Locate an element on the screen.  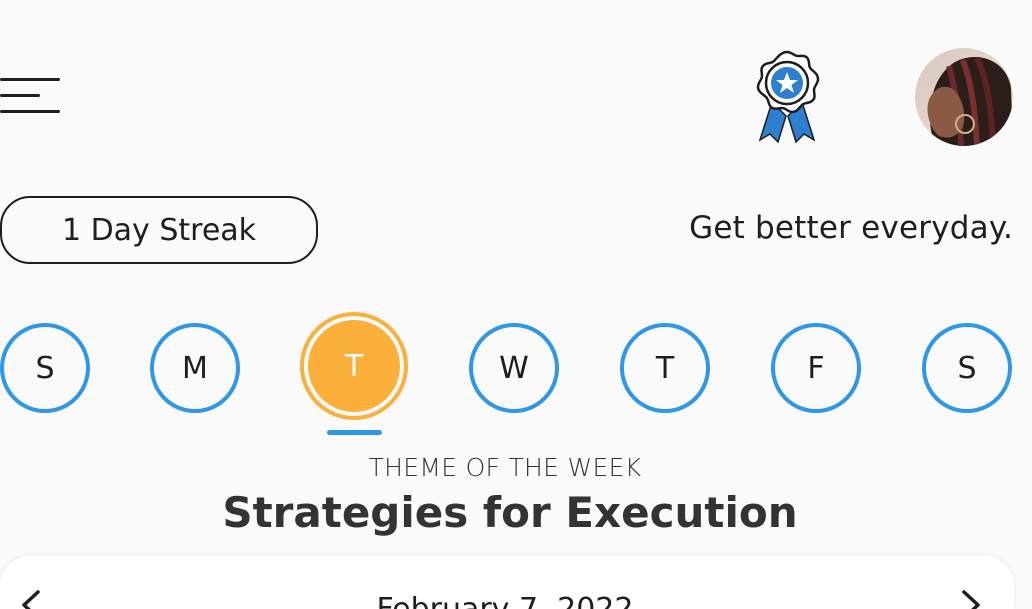
day-tuesday-selected: T is located at coordinates (354, 366).